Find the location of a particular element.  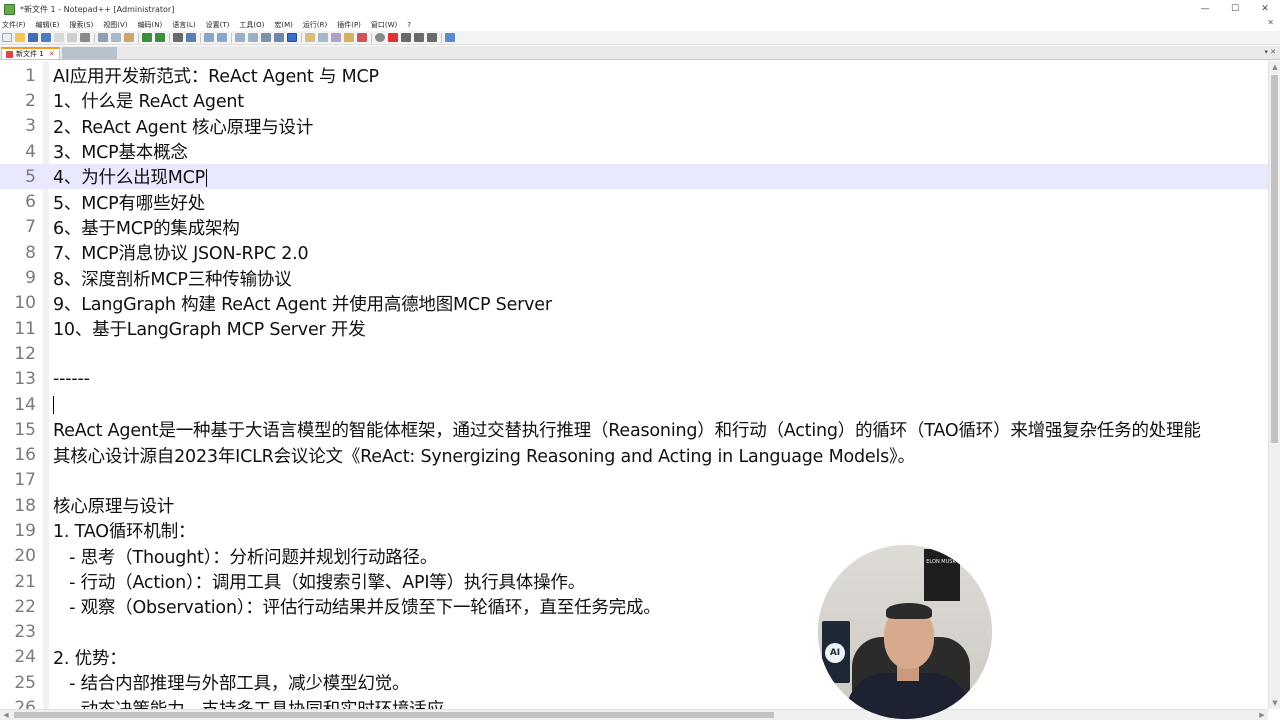

toolbar-separator is located at coordinates (94, 37).